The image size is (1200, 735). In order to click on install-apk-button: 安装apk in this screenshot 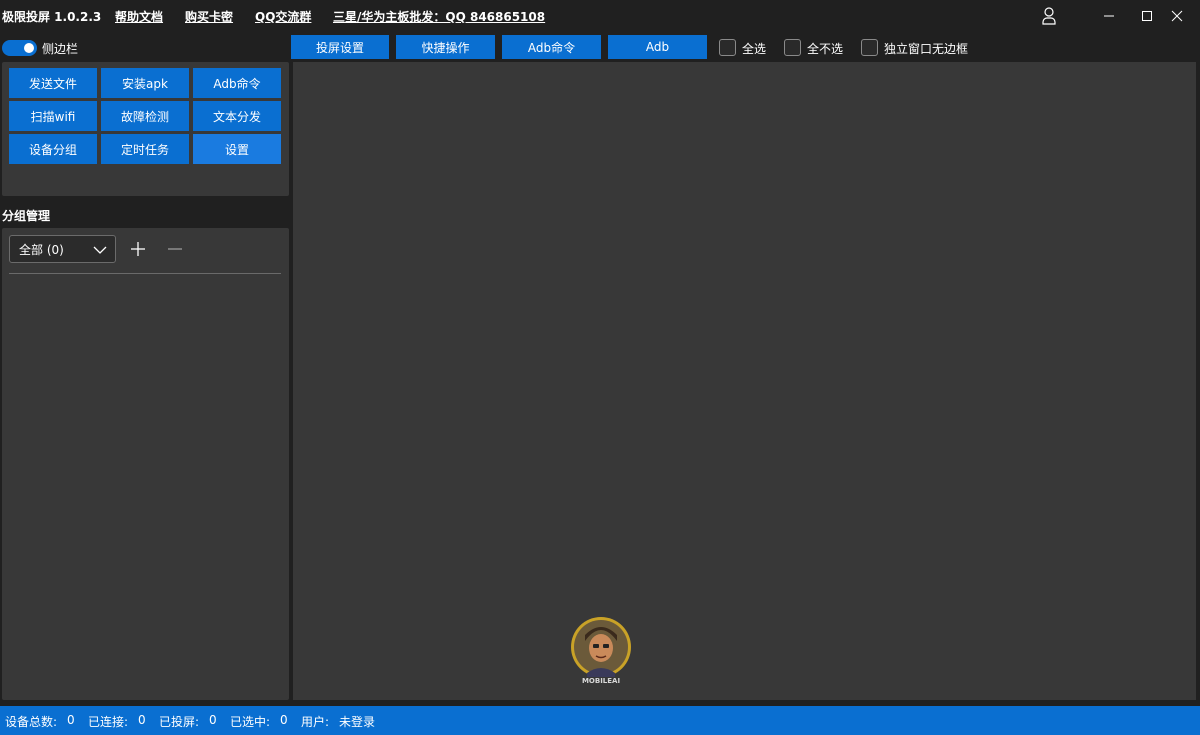, I will do `click(145, 83)`.